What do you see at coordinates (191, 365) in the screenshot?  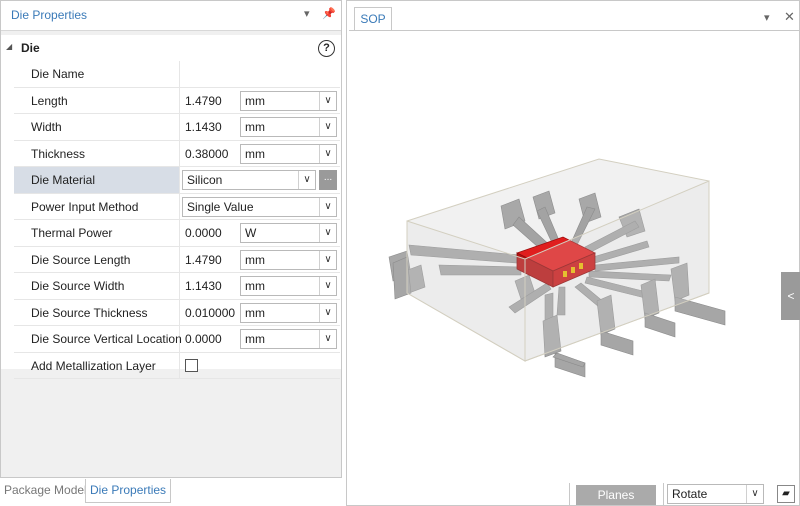 I see `metallization-checkbox` at bounding box center [191, 365].